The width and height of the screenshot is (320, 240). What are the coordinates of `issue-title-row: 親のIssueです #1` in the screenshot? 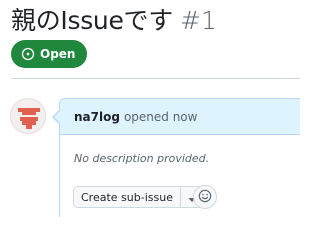 It's located at (114, 19).